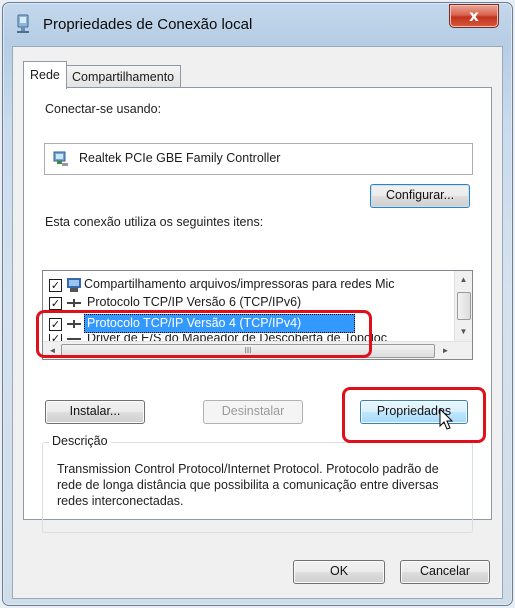 This screenshot has height=608, width=515. What do you see at coordinates (463, 331) in the screenshot?
I see `scroll-down-icon: ▼` at bounding box center [463, 331].